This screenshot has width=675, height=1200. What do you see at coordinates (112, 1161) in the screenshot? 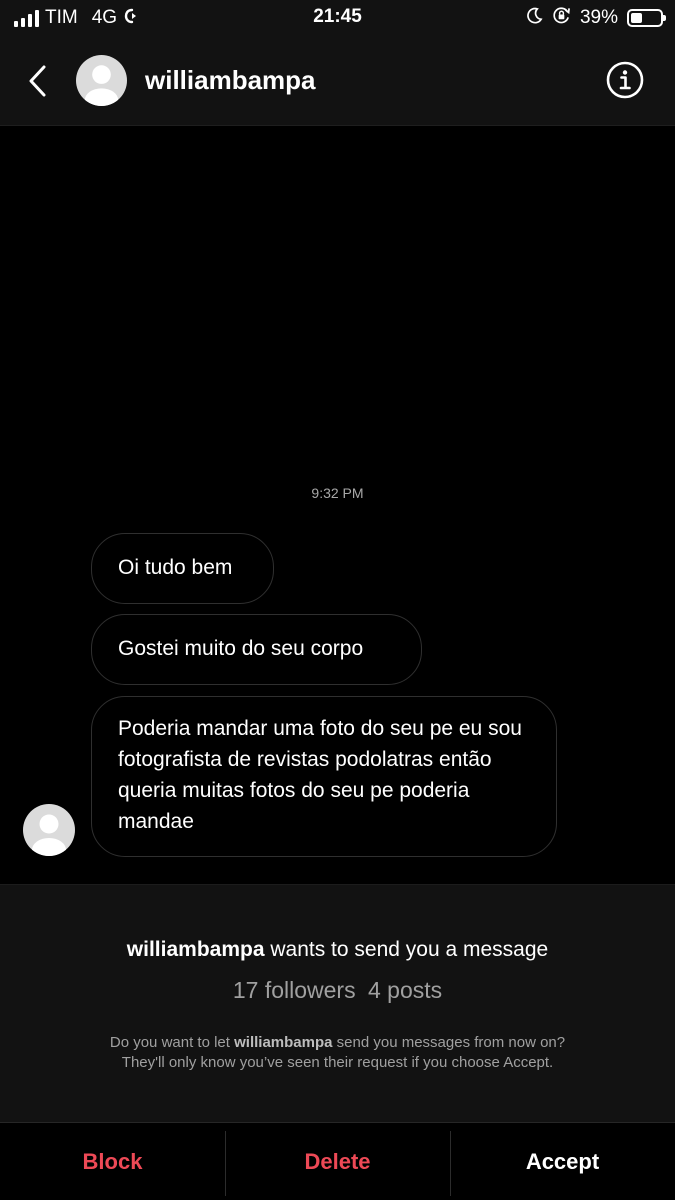
I see `block-button: Block` at bounding box center [112, 1161].